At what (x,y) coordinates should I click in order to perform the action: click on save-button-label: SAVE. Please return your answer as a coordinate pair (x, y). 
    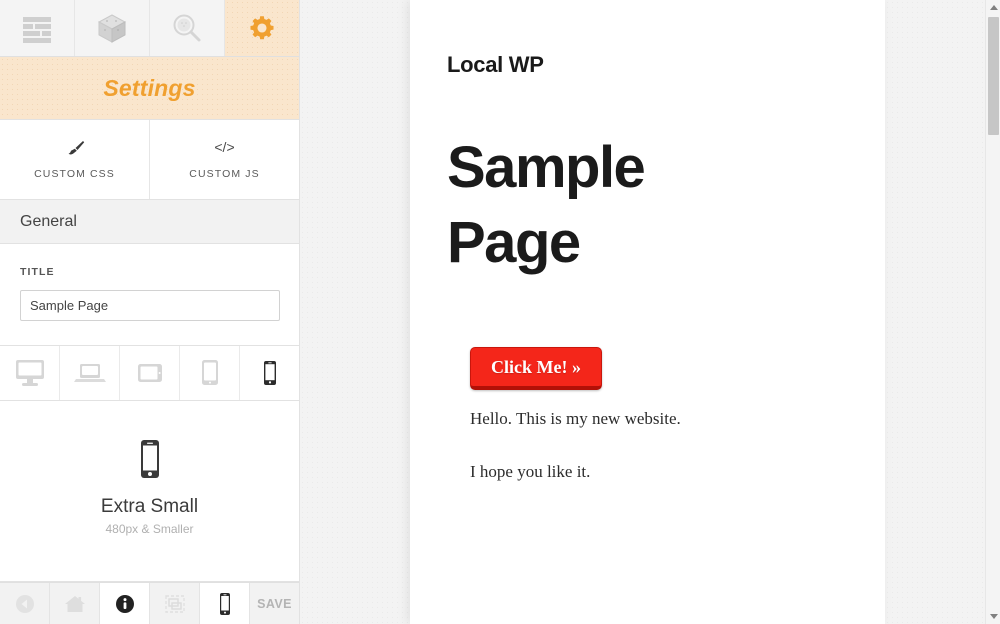
    Looking at the image, I should click on (274, 603).